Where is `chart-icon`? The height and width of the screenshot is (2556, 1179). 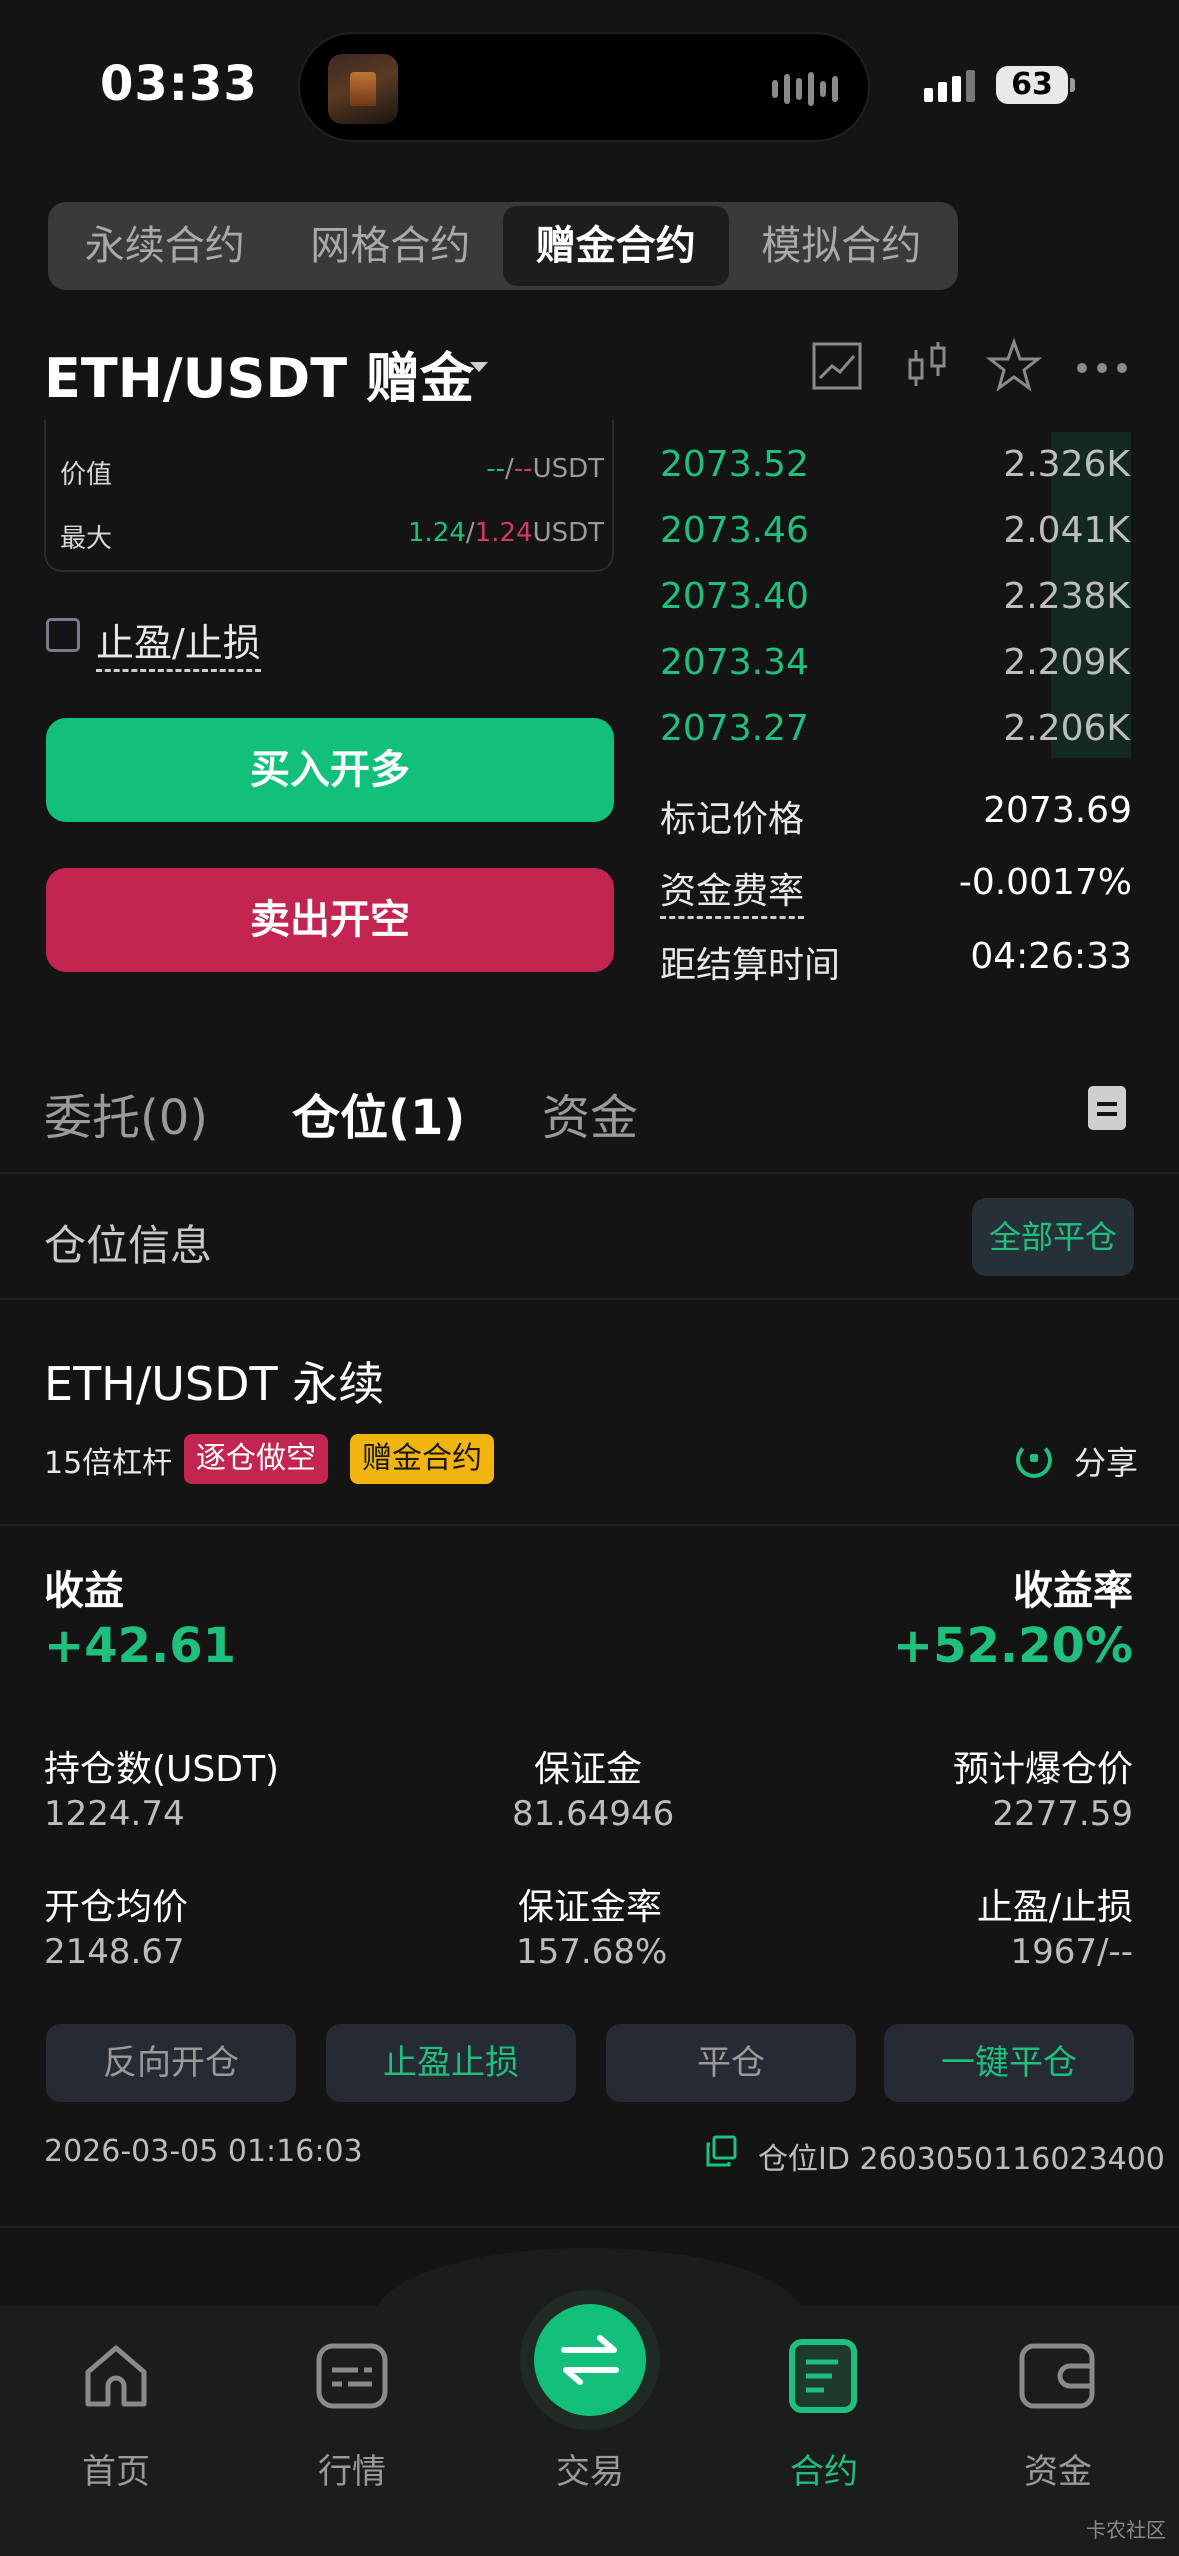
chart-icon is located at coordinates (838, 366).